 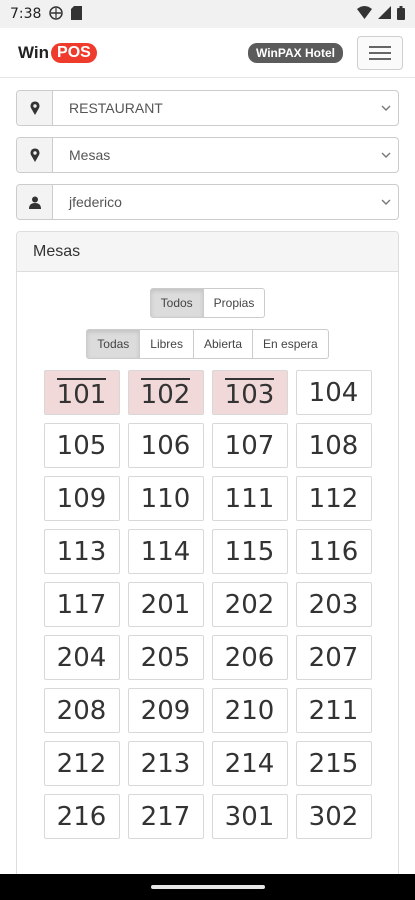 What do you see at coordinates (165, 710) in the screenshot?
I see `table-button: 209` at bounding box center [165, 710].